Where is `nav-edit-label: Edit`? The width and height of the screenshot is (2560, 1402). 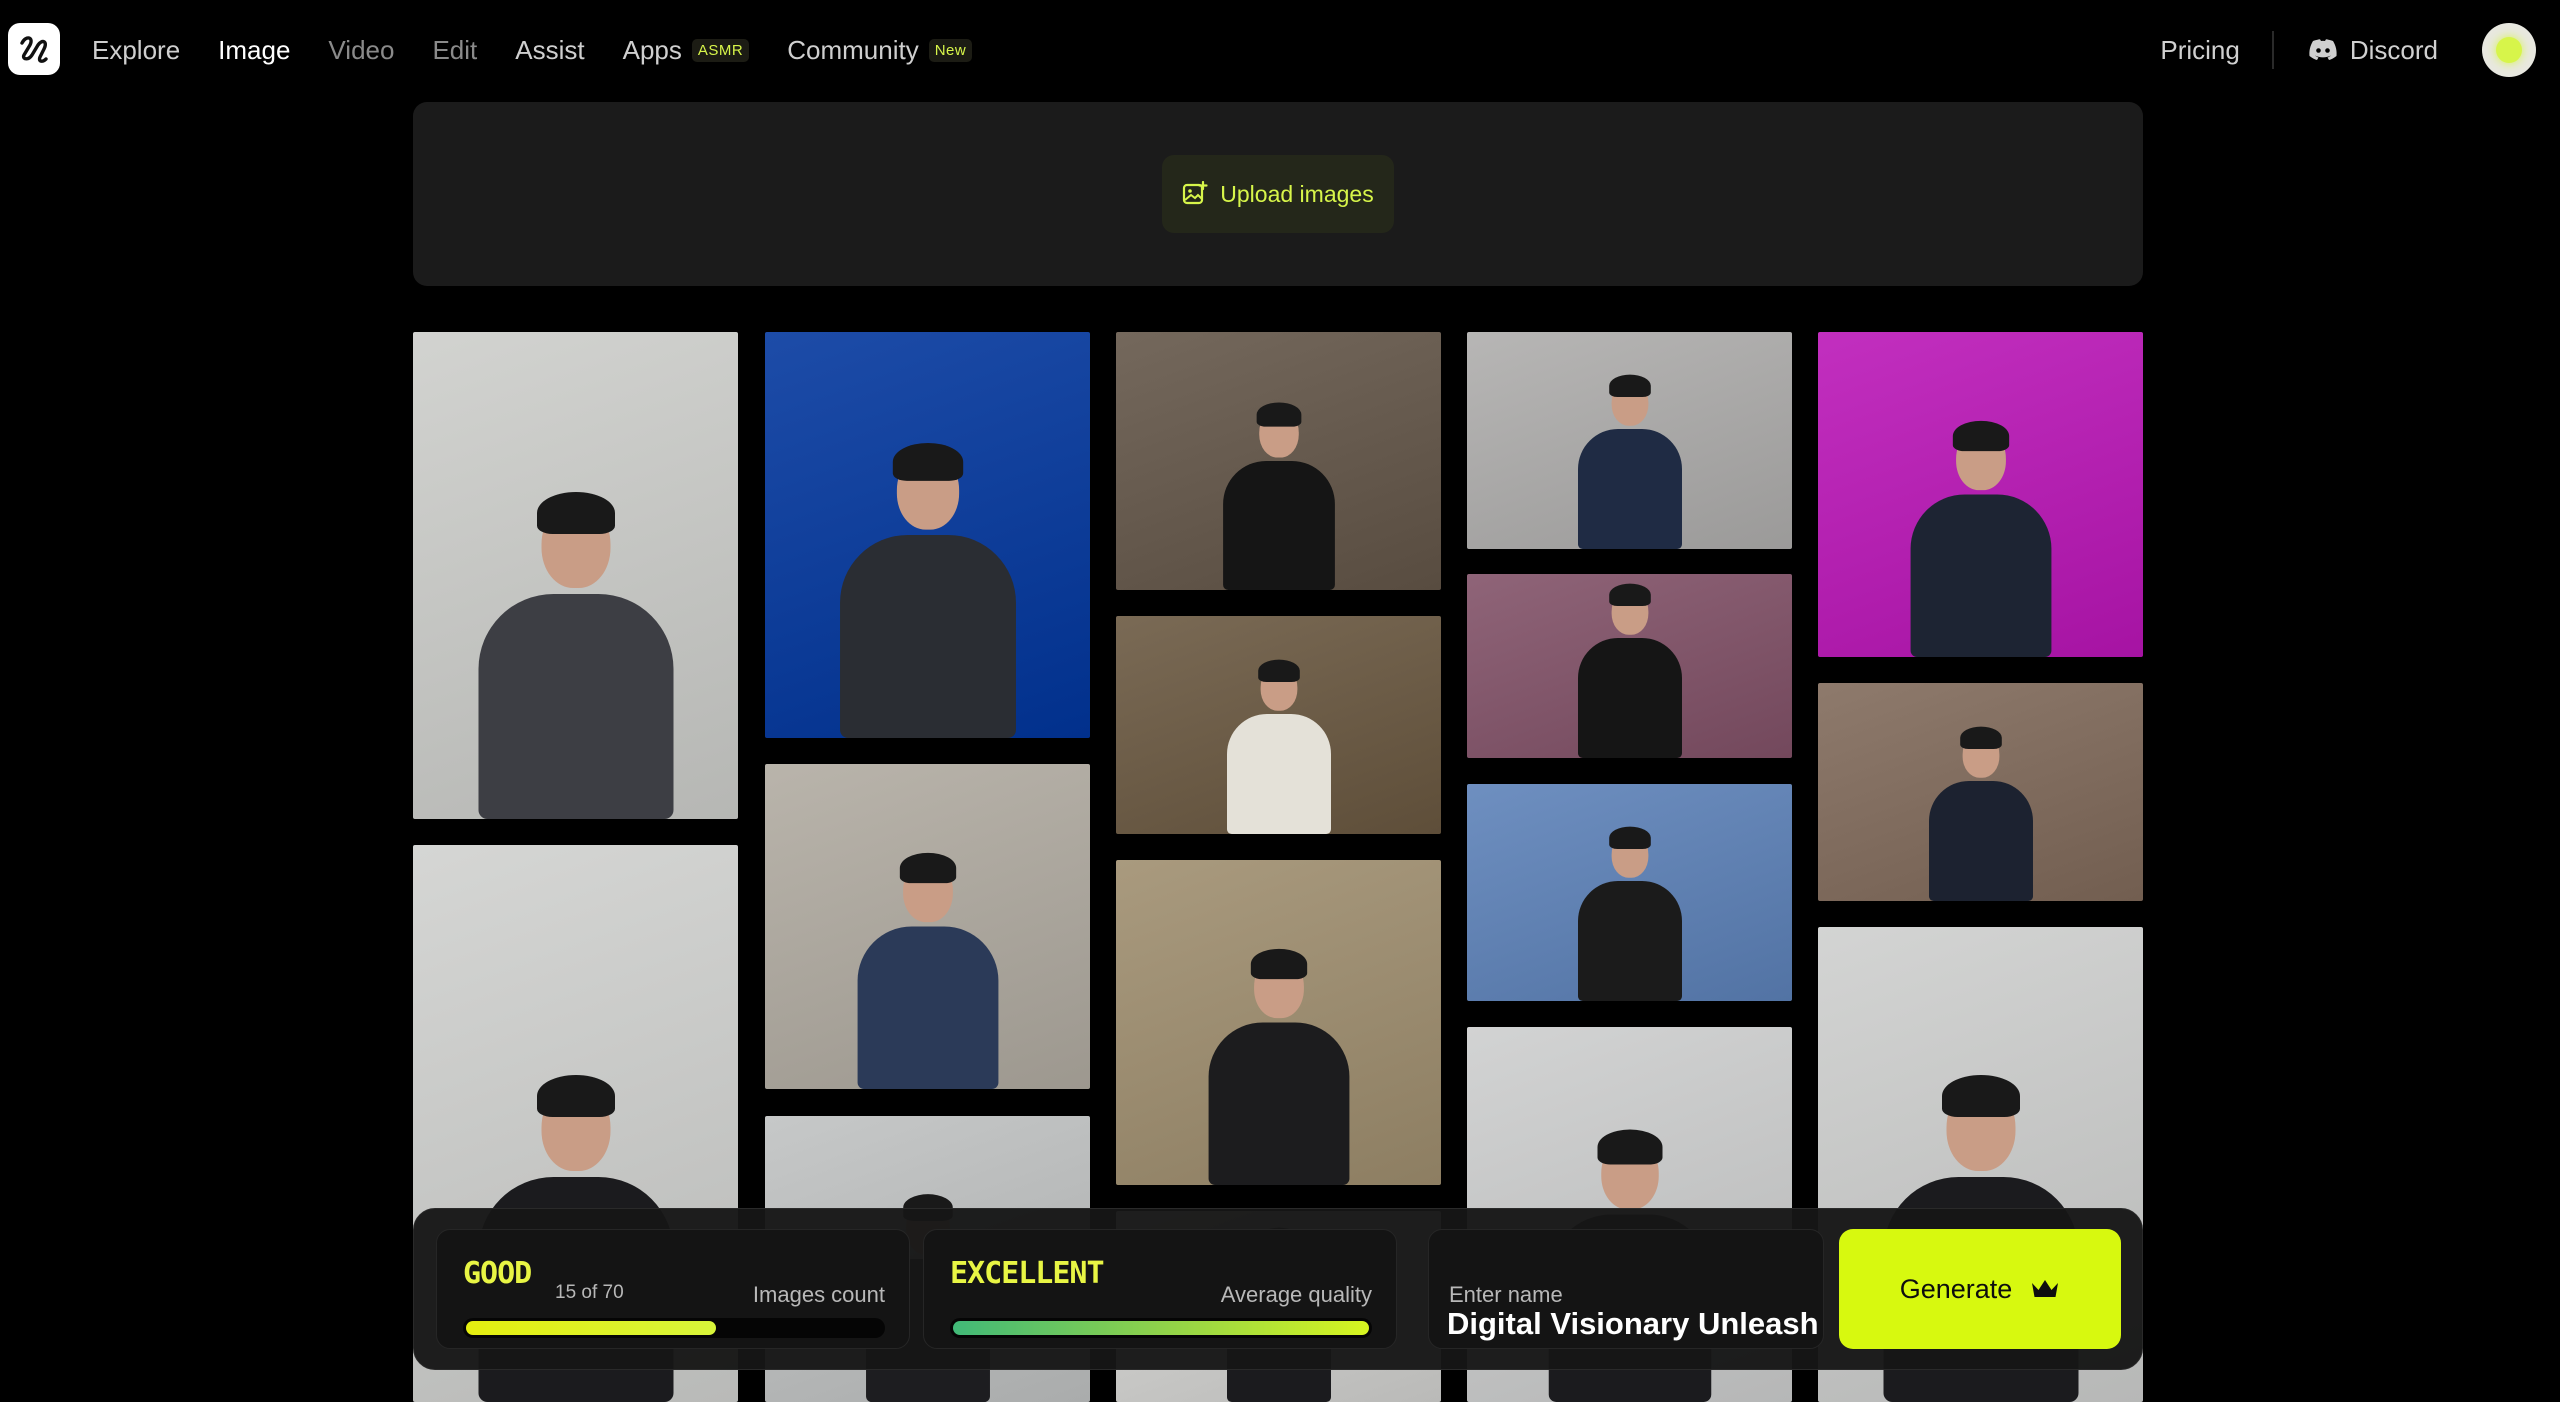 nav-edit-label: Edit is located at coordinates (455, 49).